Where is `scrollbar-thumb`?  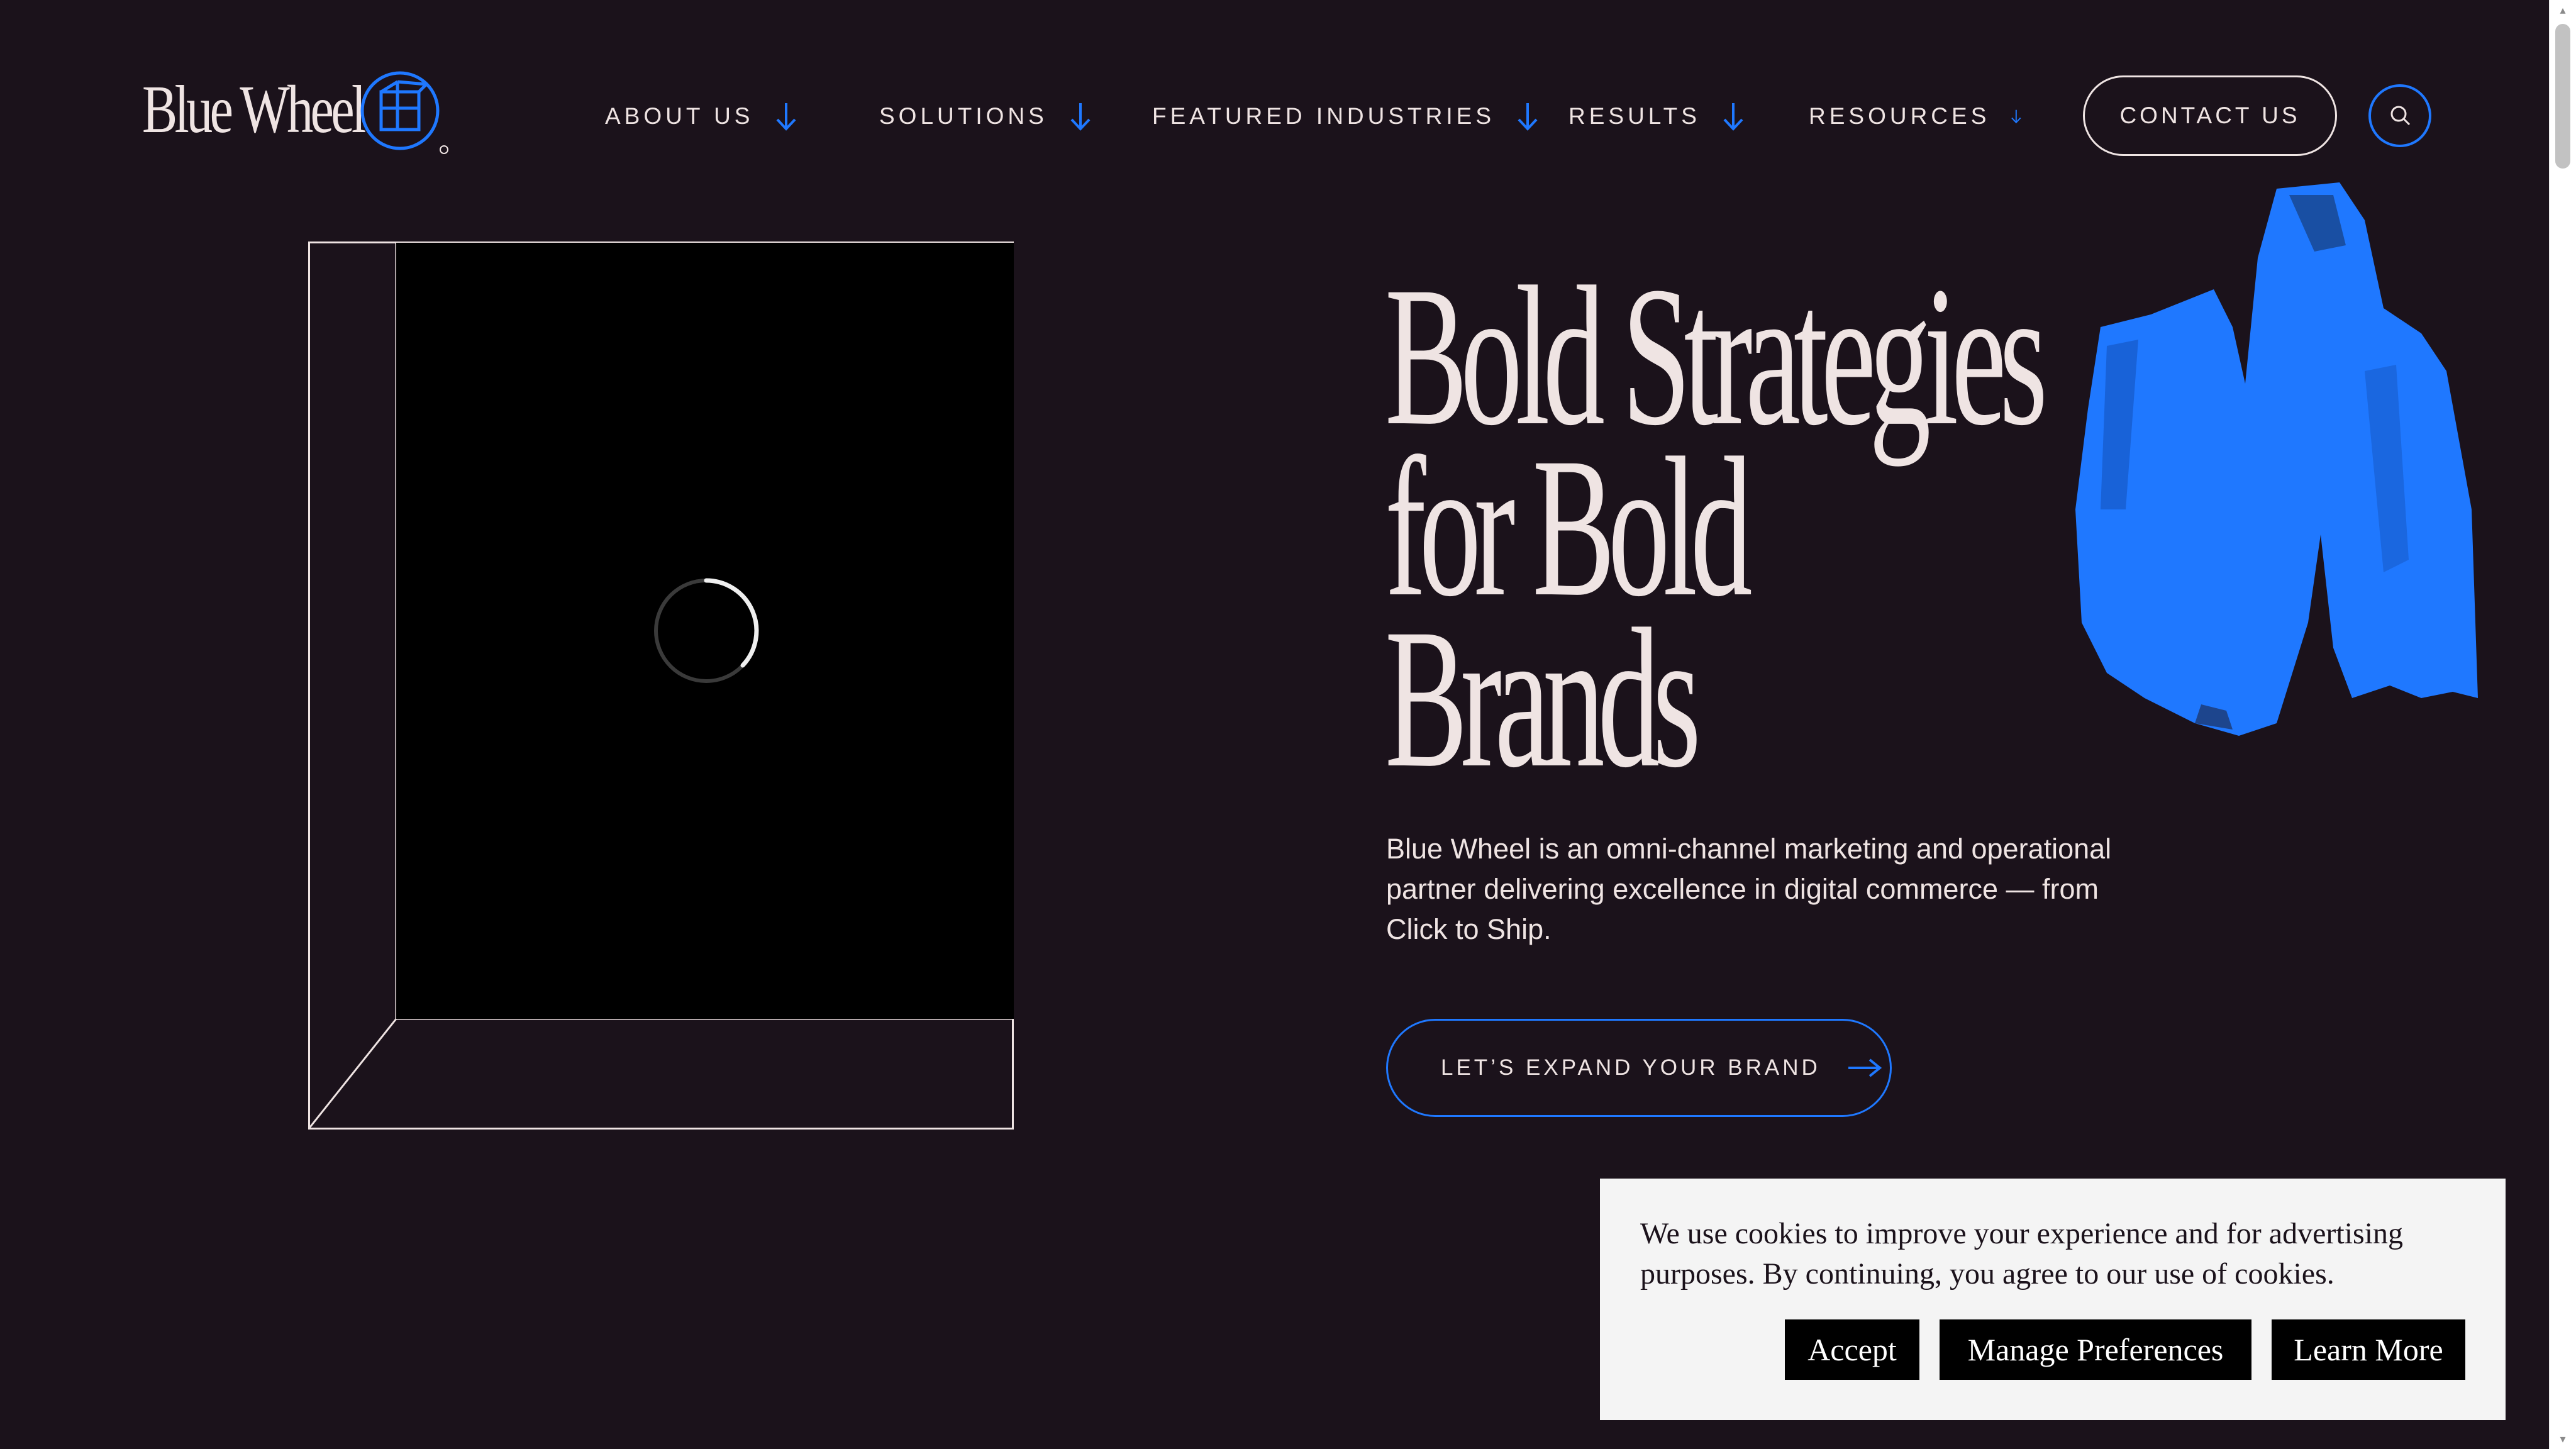 scrollbar-thumb is located at coordinates (2562, 96).